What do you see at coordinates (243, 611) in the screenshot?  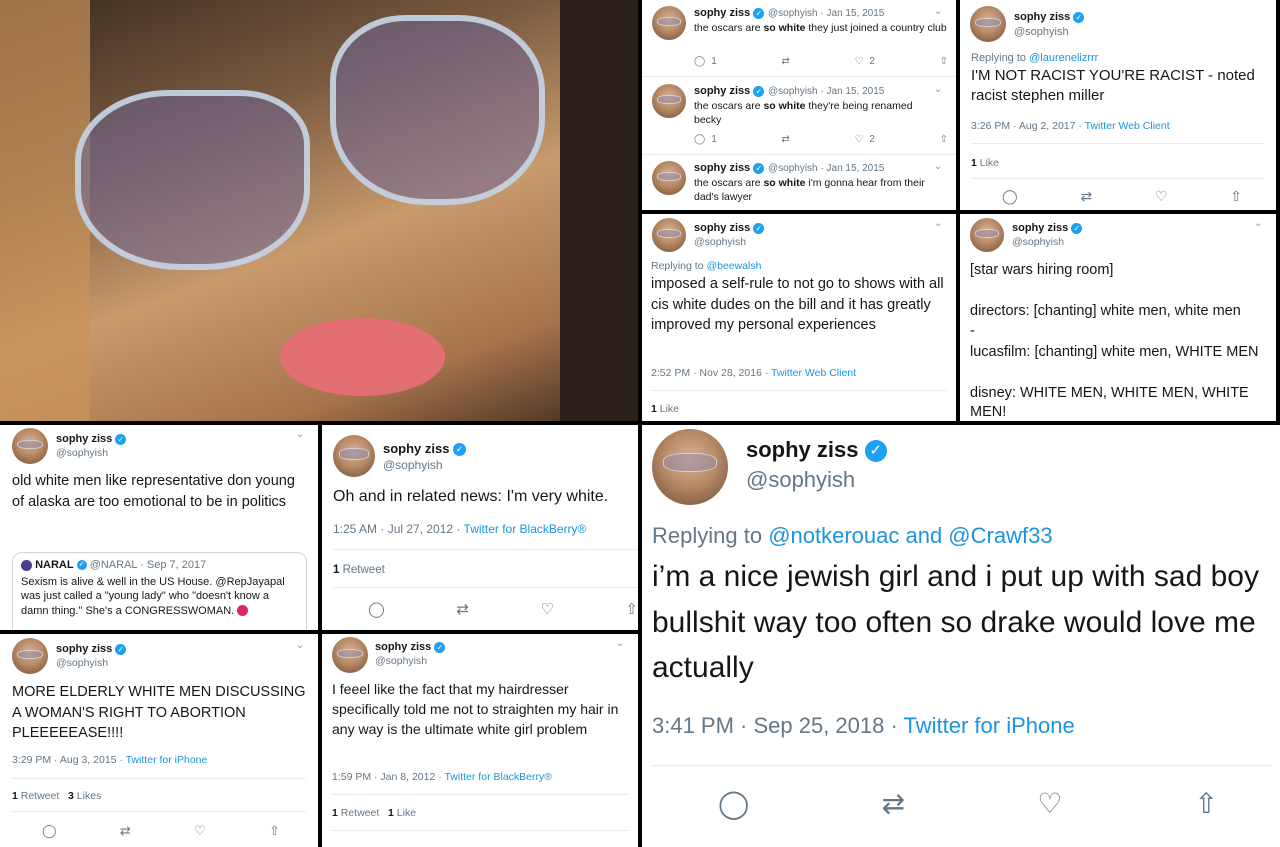 I see `angry-emoji-icon` at bounding box center [243, 611].